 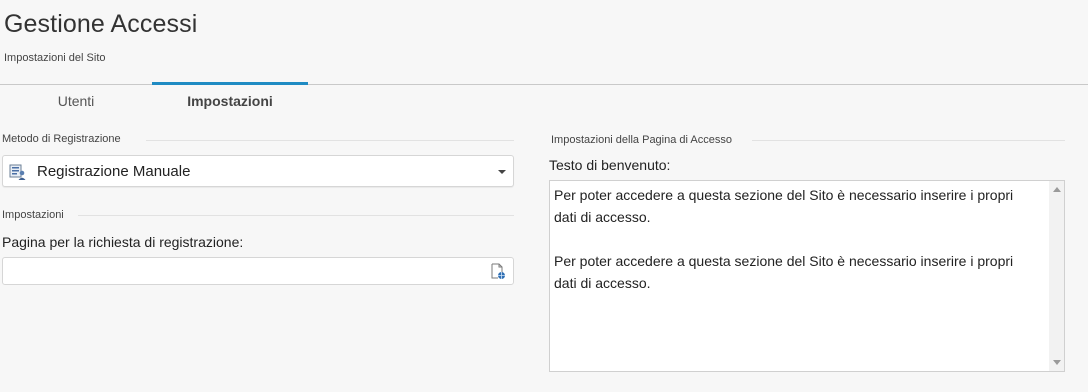 What do you see at coordinates (498, 271) in the screenshot?
I see `page-link-icon` at bounding box center [498, 271].